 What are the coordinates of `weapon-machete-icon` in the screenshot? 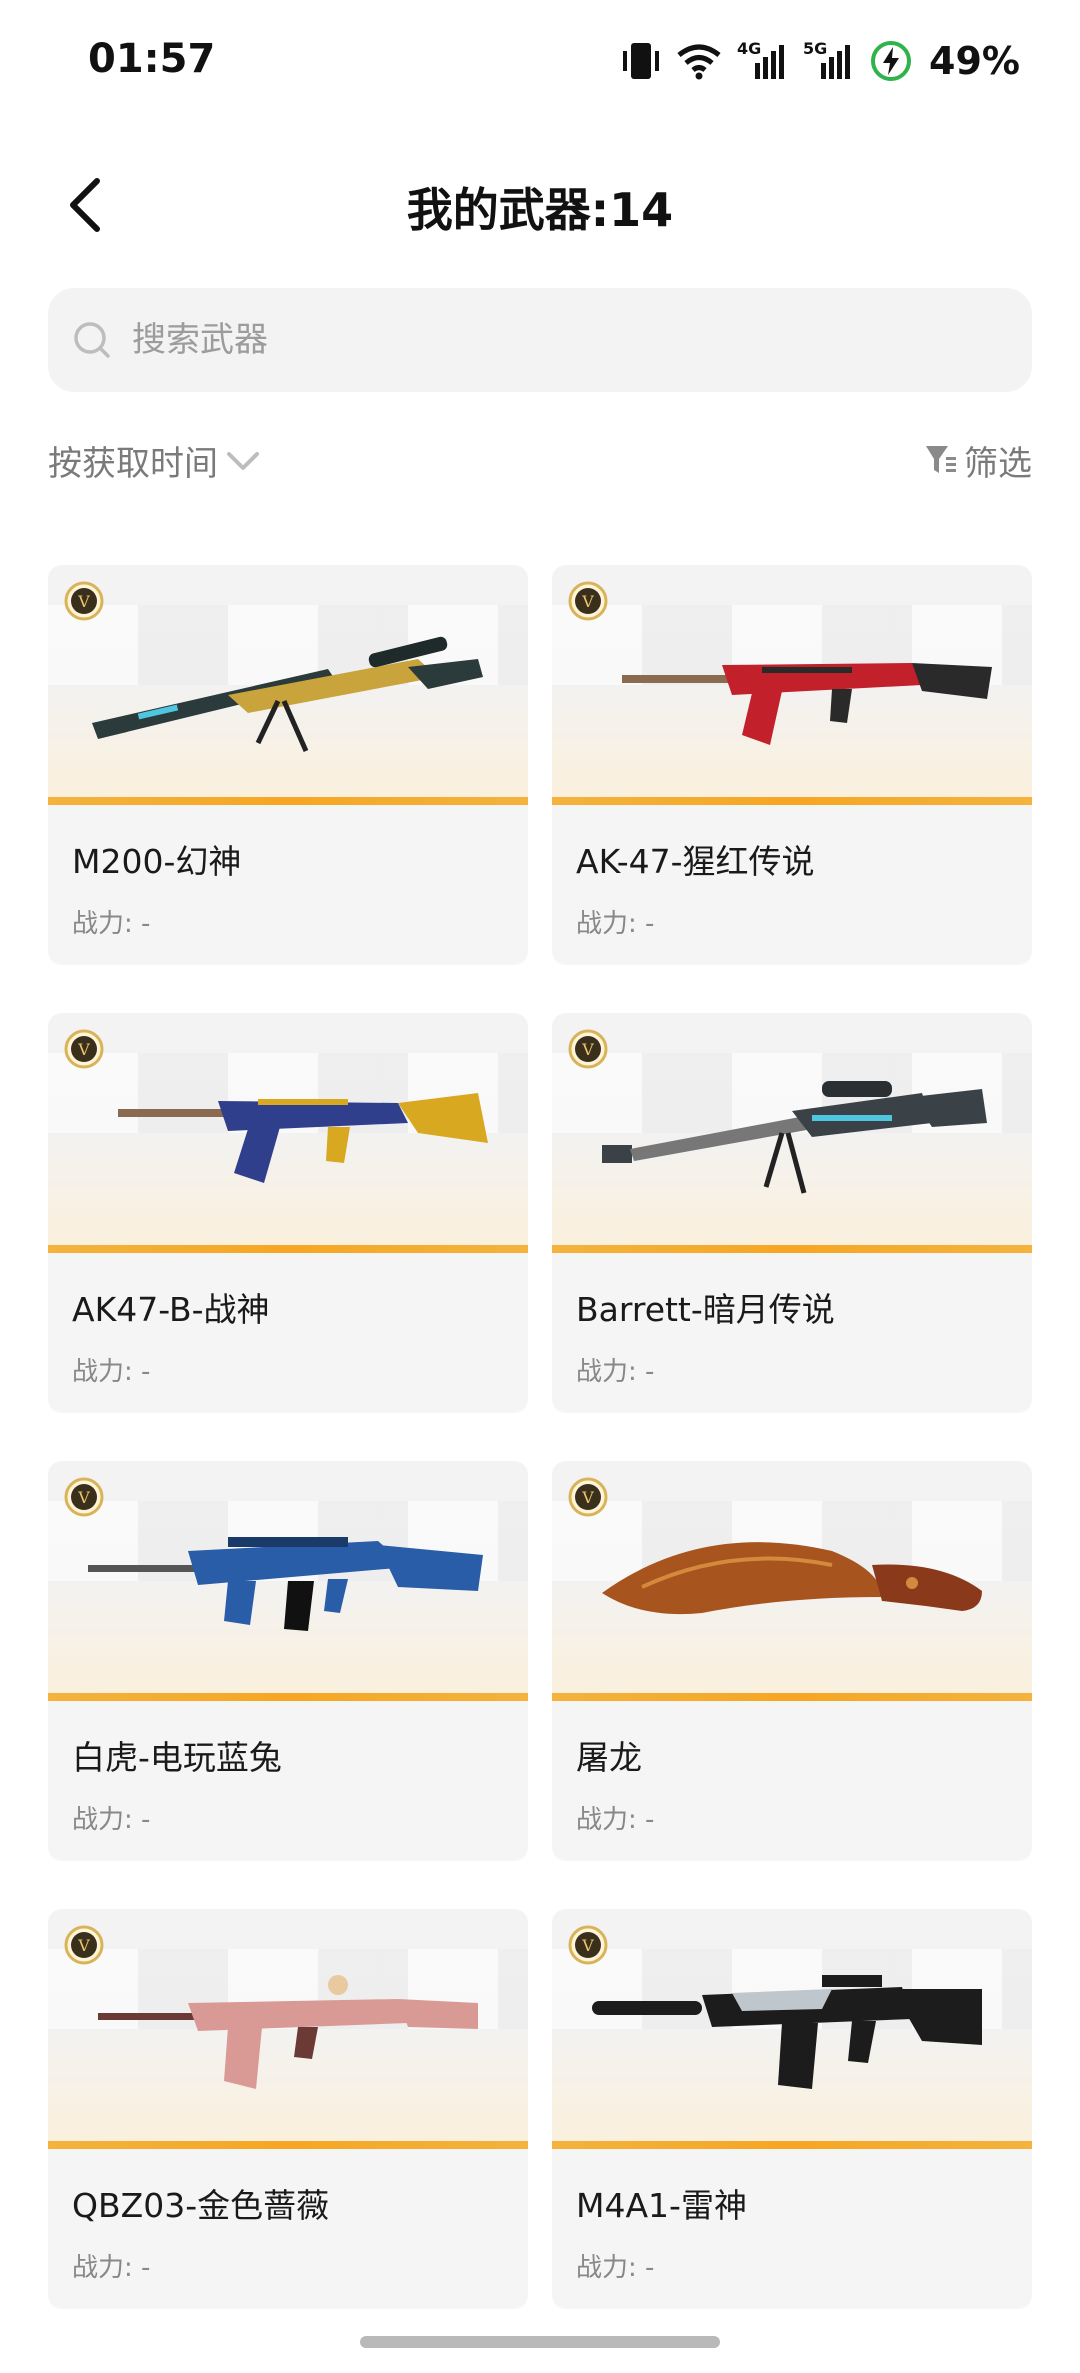 It's located at (792, 1578).